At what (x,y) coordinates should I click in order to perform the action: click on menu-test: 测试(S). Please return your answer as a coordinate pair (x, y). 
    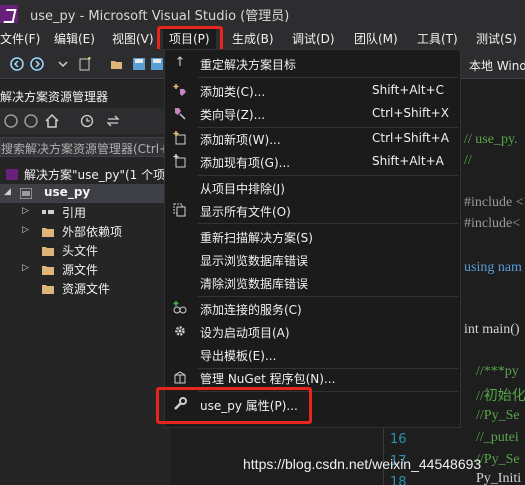
    Looking at the image, I should click on (496, 38).